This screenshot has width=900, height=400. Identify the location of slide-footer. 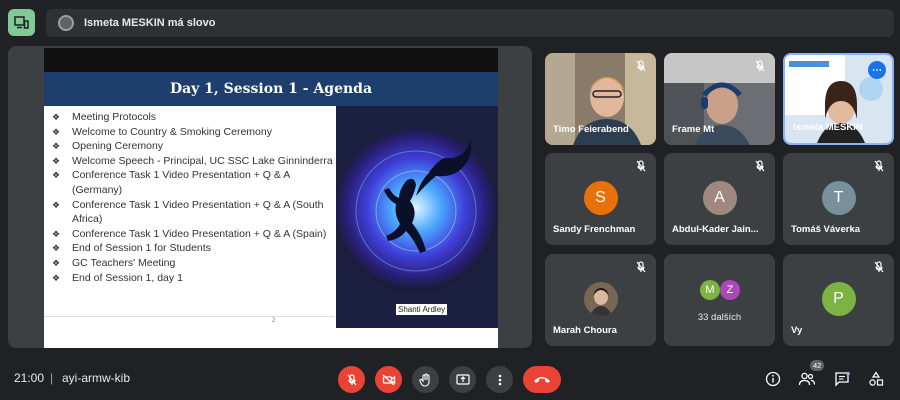
(189, 323).